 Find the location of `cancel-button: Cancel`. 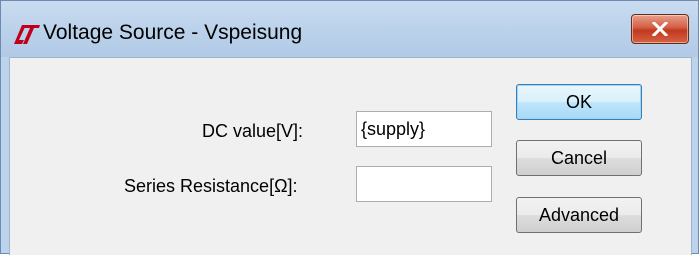

cancel-button: Cancel is located at coordinates (579, 158).